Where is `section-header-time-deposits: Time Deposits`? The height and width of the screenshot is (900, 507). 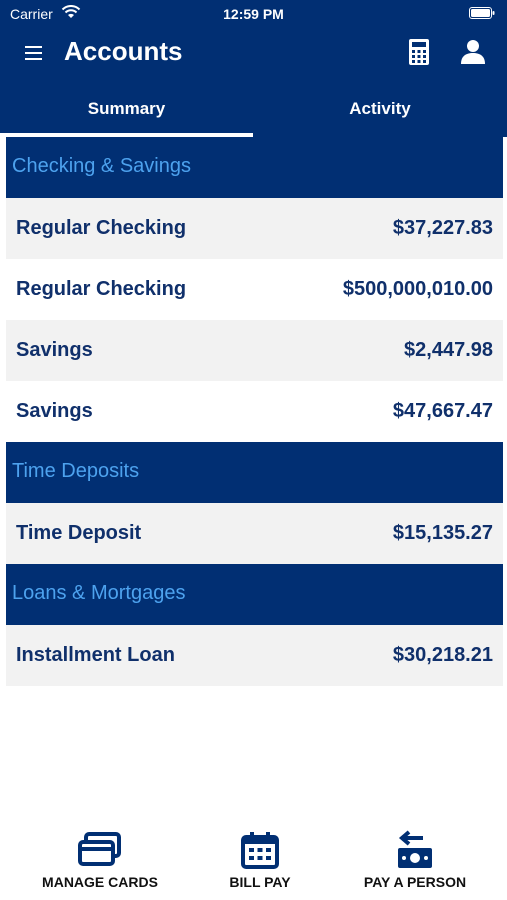 section-header-time-deposits: Time Deposits is located at coordinates (254, 472).